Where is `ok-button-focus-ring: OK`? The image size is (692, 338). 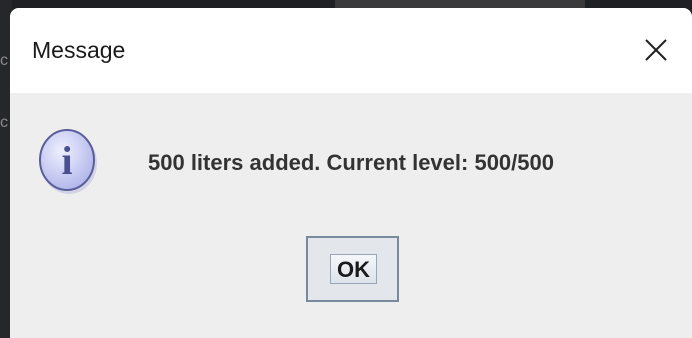
ok-button-focus-ring: OK is located at coordinates (353, 269).